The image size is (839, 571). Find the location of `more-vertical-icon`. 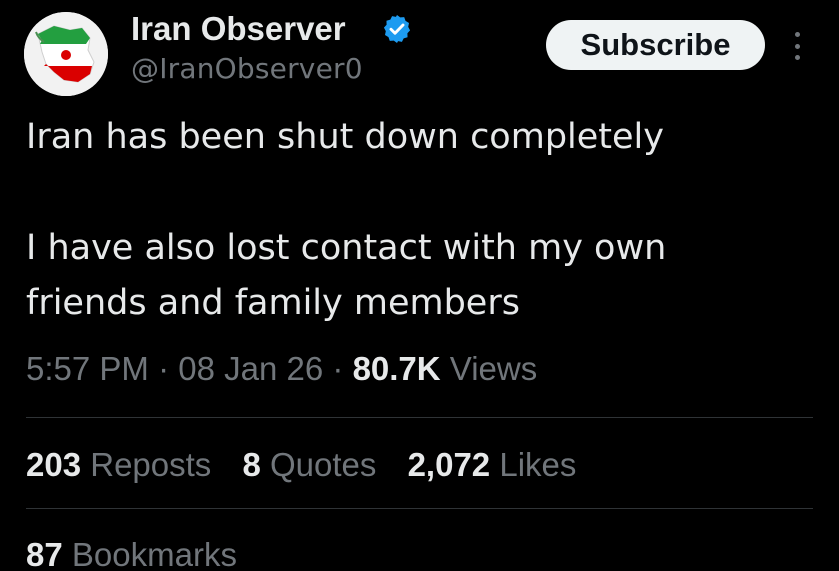

more-vertical-icon is located at coordinates (797, 46).